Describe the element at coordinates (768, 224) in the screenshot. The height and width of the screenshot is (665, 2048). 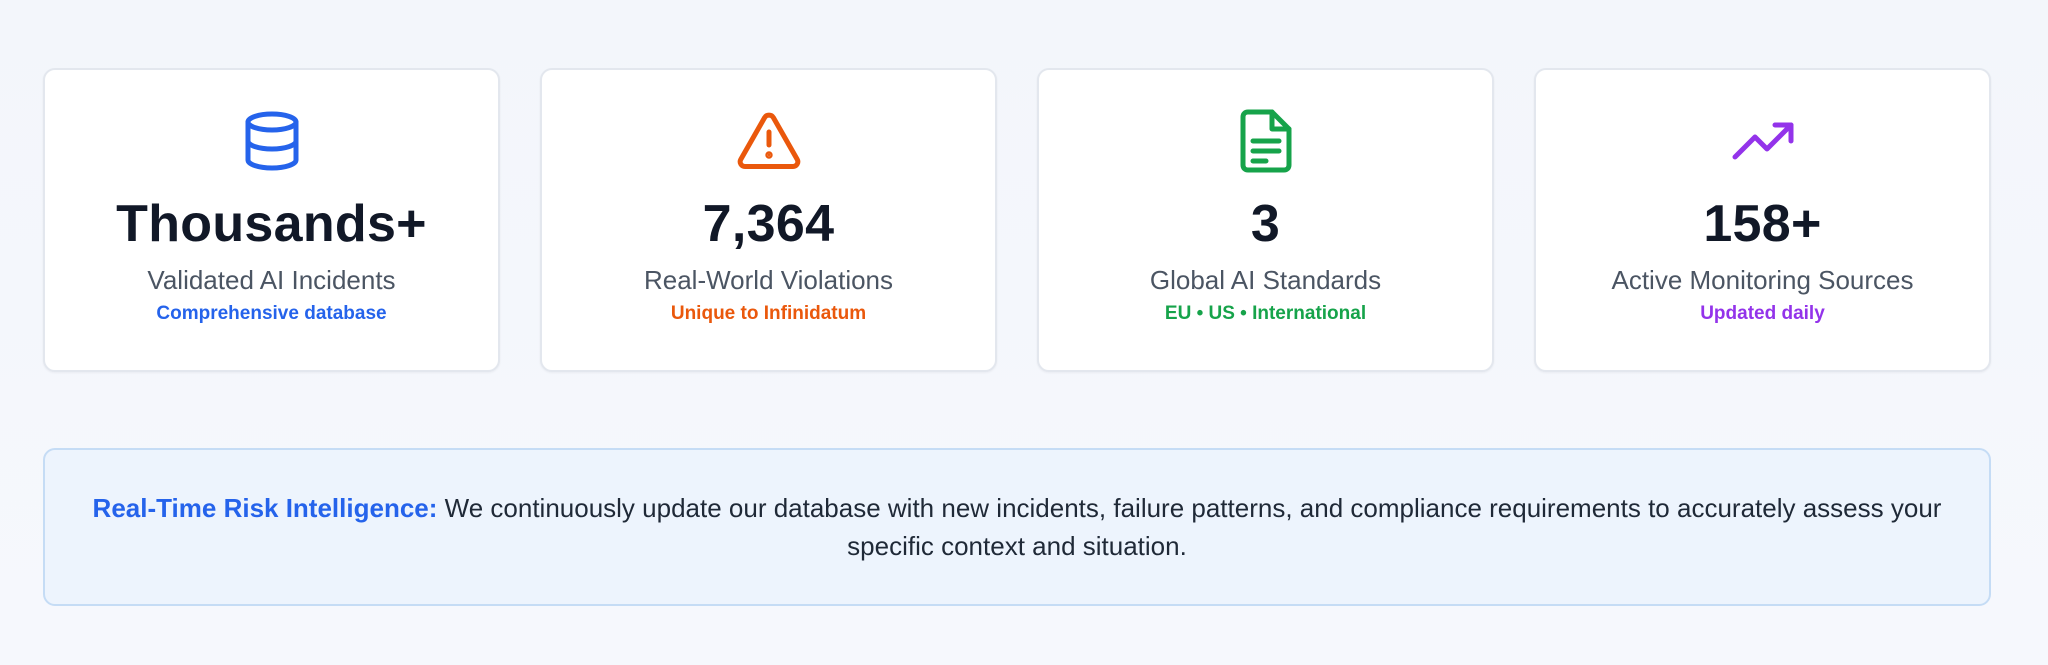
I see `stat-value: 7,364` at that location.